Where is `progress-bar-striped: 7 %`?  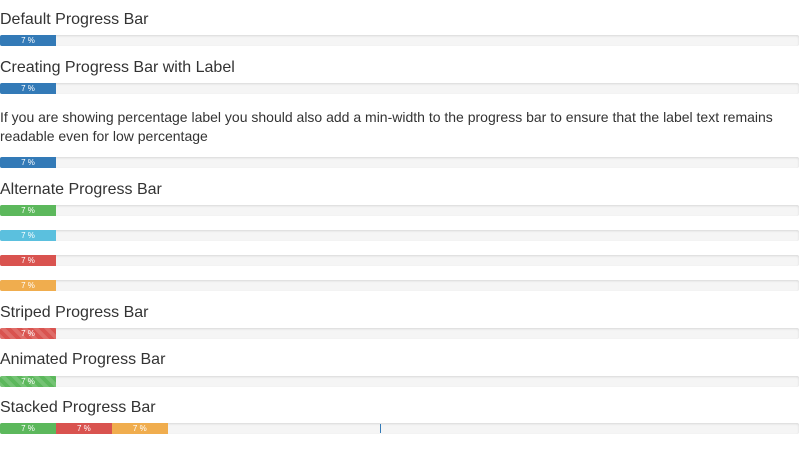 progress-bar-striped: 7 % is located at coordinates (28, 333).